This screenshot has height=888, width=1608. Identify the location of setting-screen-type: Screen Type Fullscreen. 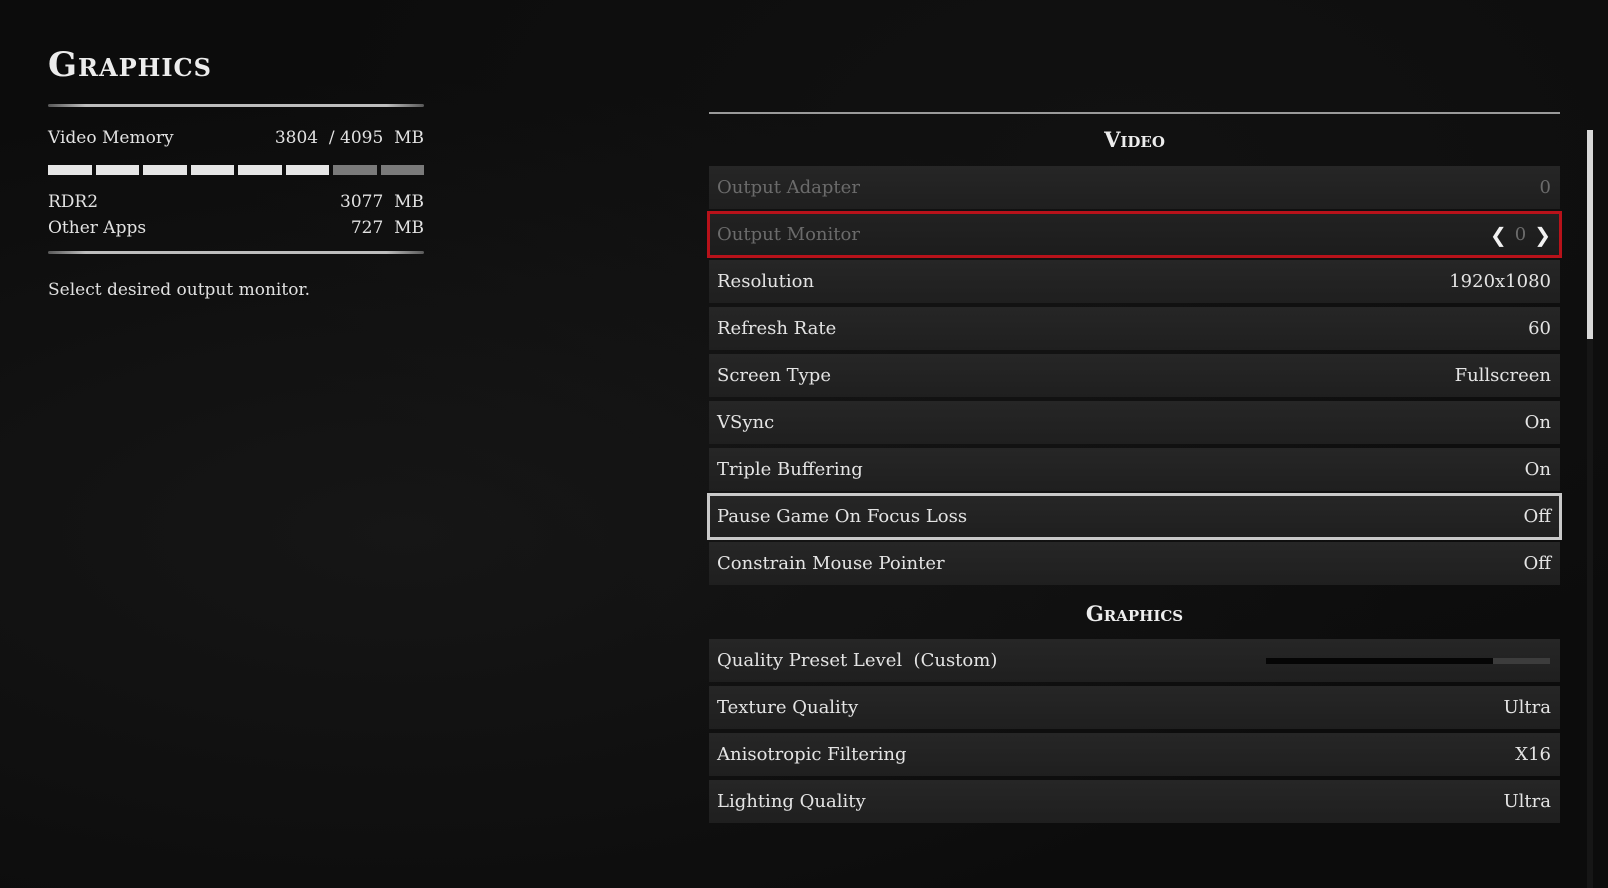
(1134, 375).